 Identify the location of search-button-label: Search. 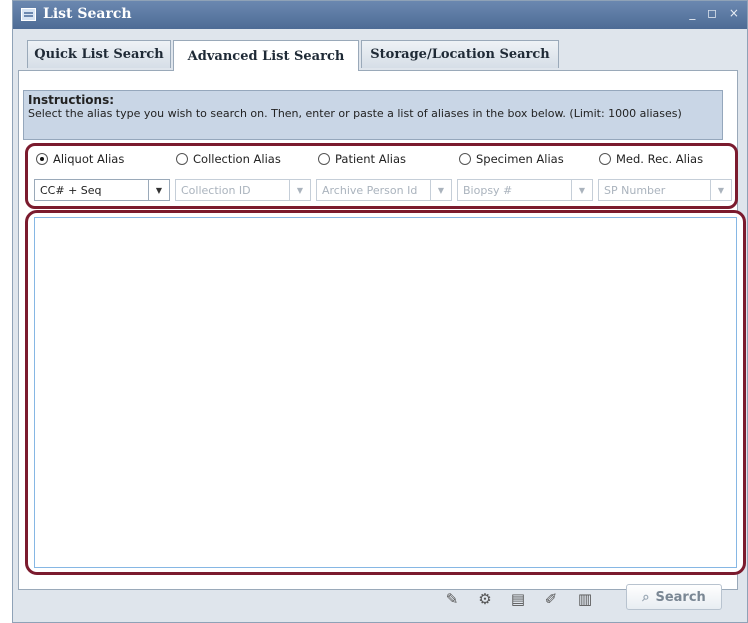
(680, 597).